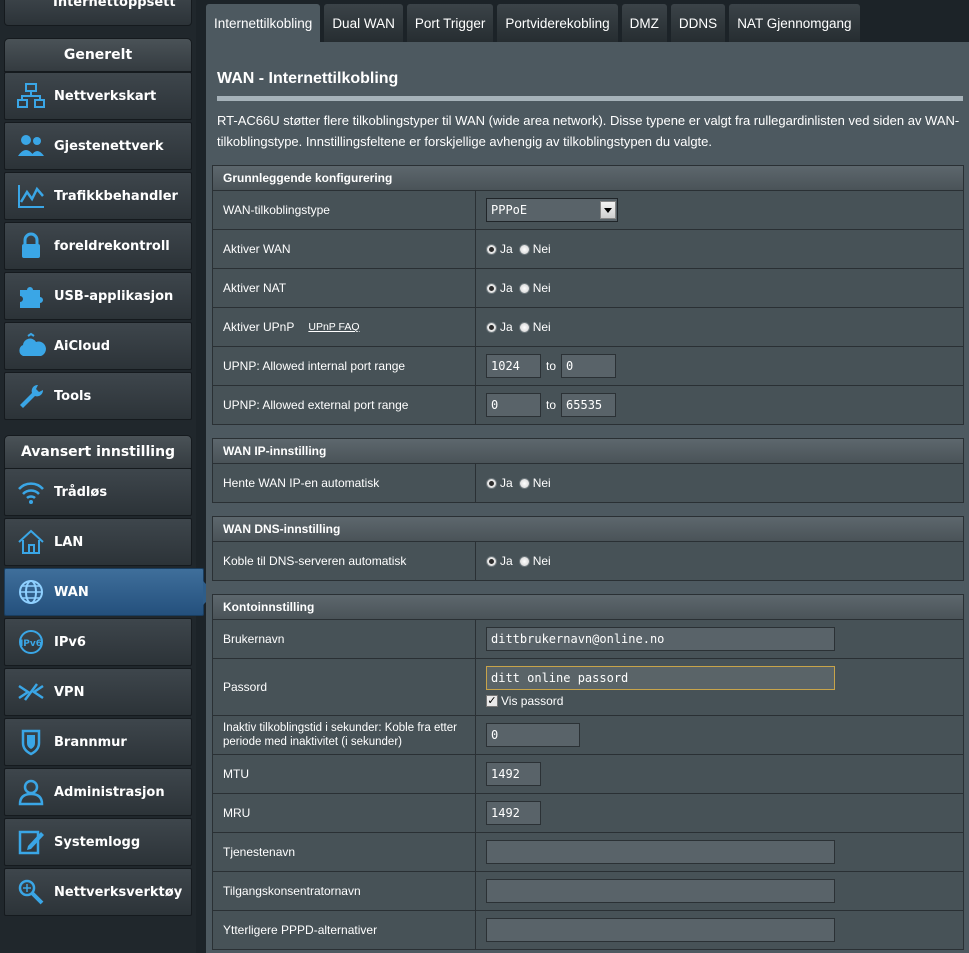 This screenshot has width=969, height=953. Describe the element at coordinates (109, 792) in the screenshot. I see `sidebar-item-label: Administrasjon` at that location.